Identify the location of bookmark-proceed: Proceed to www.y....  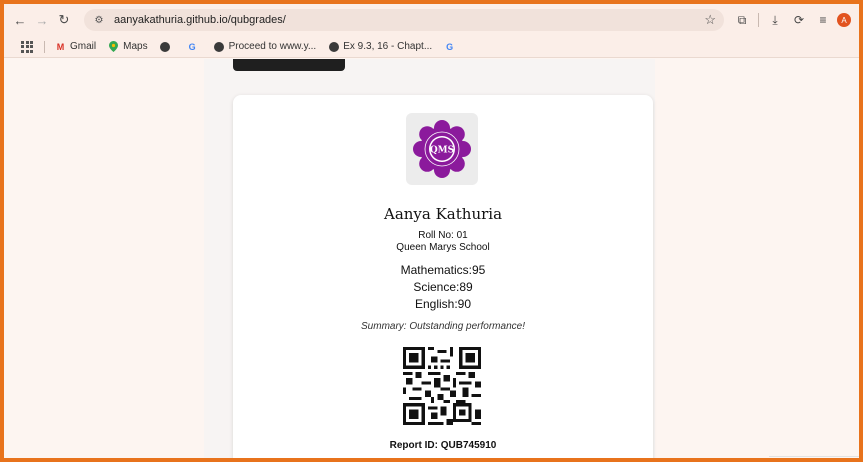
(265, 46).